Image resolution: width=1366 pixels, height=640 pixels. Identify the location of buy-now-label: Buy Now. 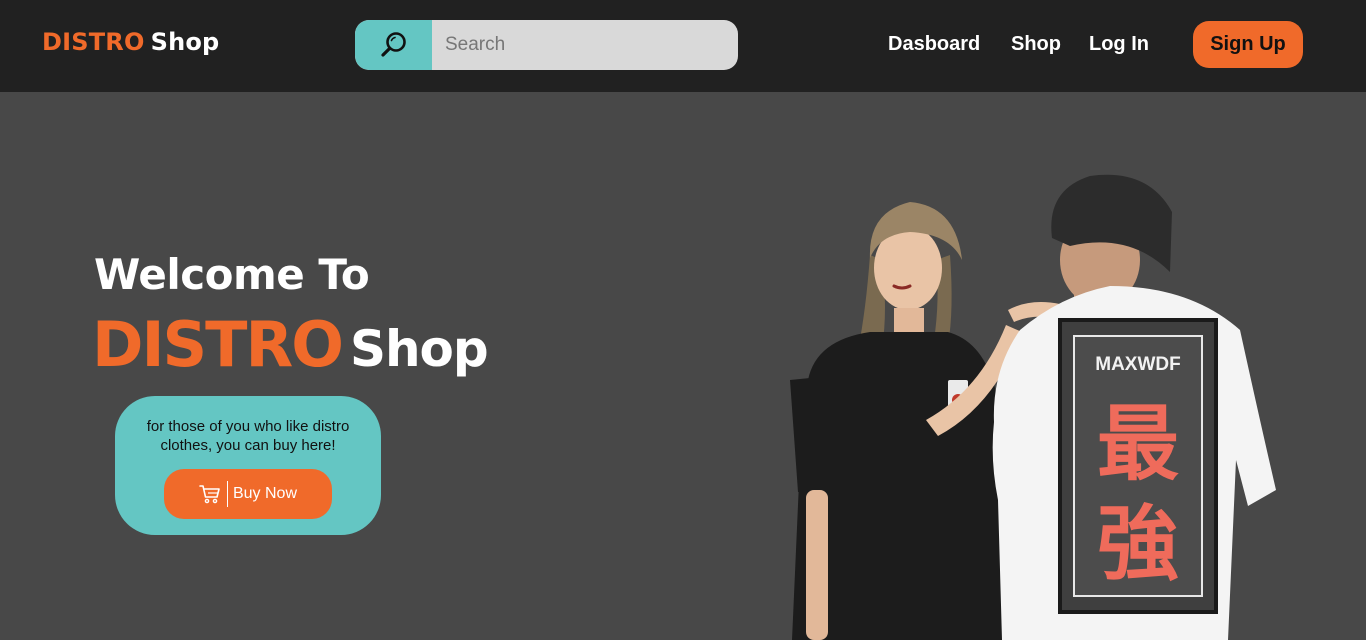
(265, 493).